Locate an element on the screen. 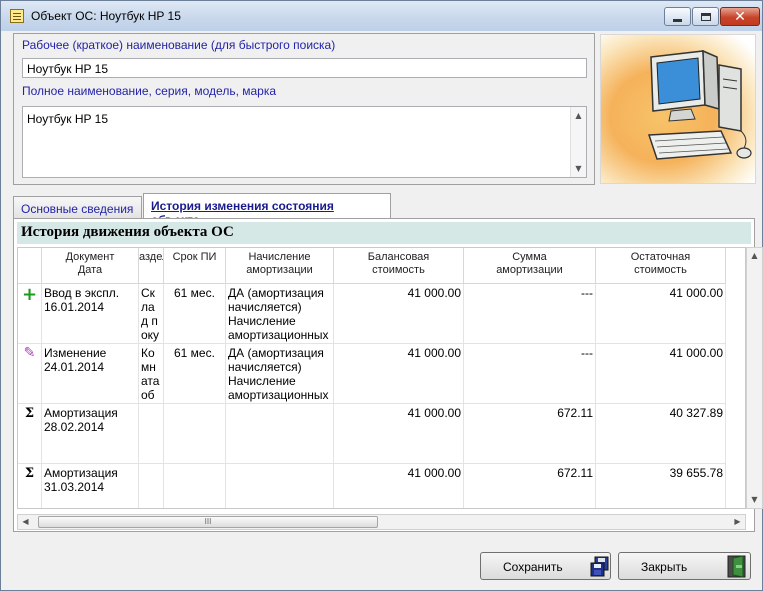  floppy-disk-icon is located at coordinates (599, 566).